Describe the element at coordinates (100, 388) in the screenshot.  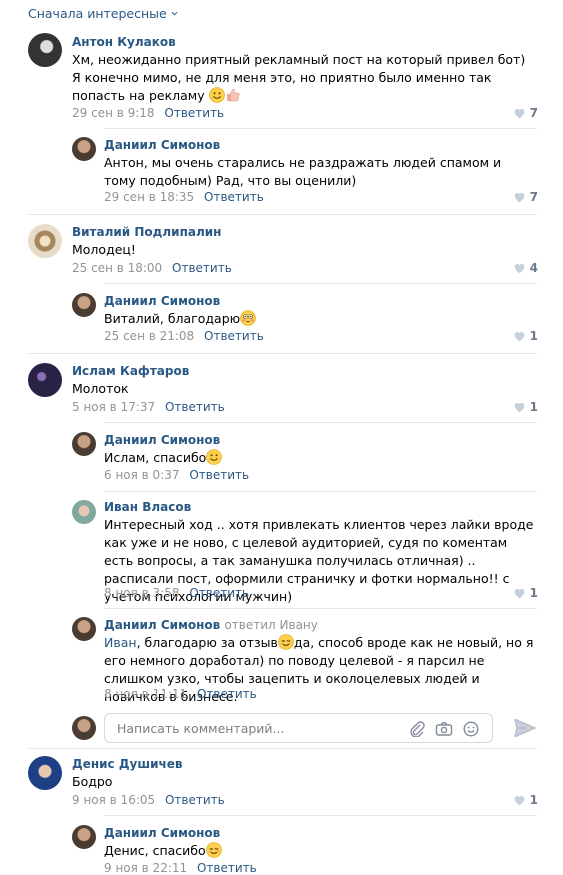
I see `comment-text: Молоток` at that location.